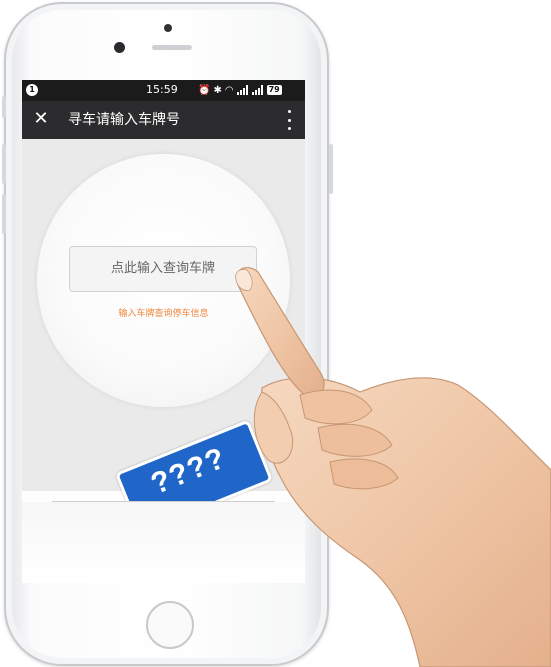 The height and width of the screenshot is (667, 551). Describe the element at coordinates (119, 47) in the screenshot. I see `front-camera` at that location.